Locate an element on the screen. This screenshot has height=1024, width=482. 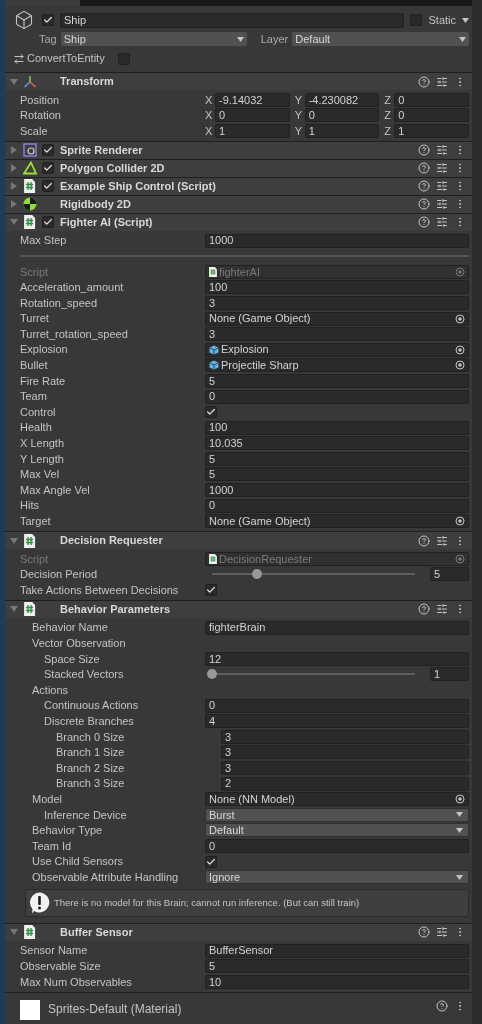
component-header: Buffer Sensor is located at coordinates (238, 932).